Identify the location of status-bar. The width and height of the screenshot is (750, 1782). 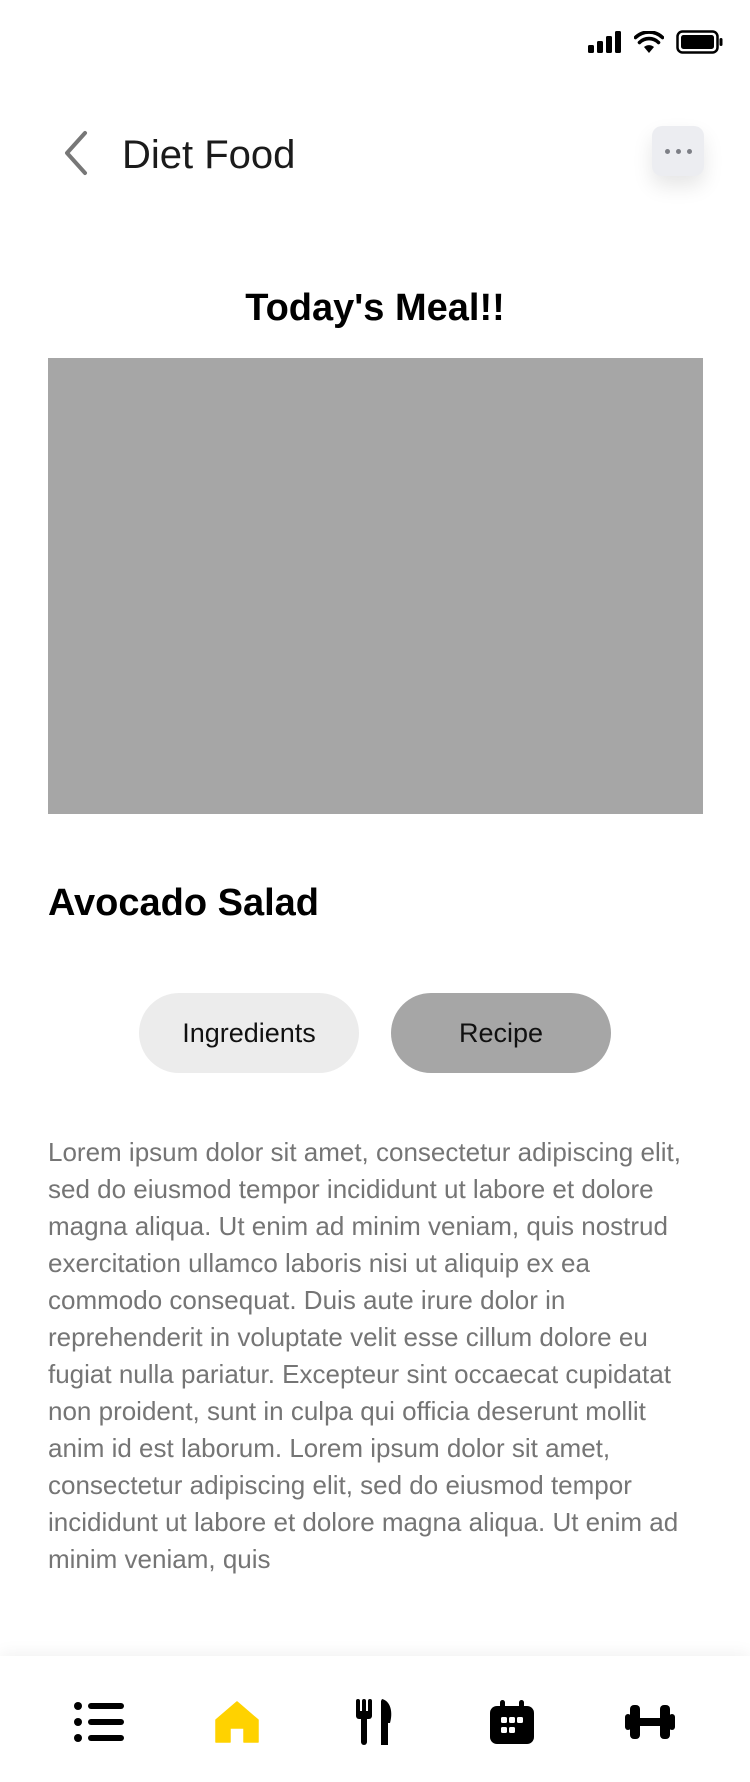
(656, 42).